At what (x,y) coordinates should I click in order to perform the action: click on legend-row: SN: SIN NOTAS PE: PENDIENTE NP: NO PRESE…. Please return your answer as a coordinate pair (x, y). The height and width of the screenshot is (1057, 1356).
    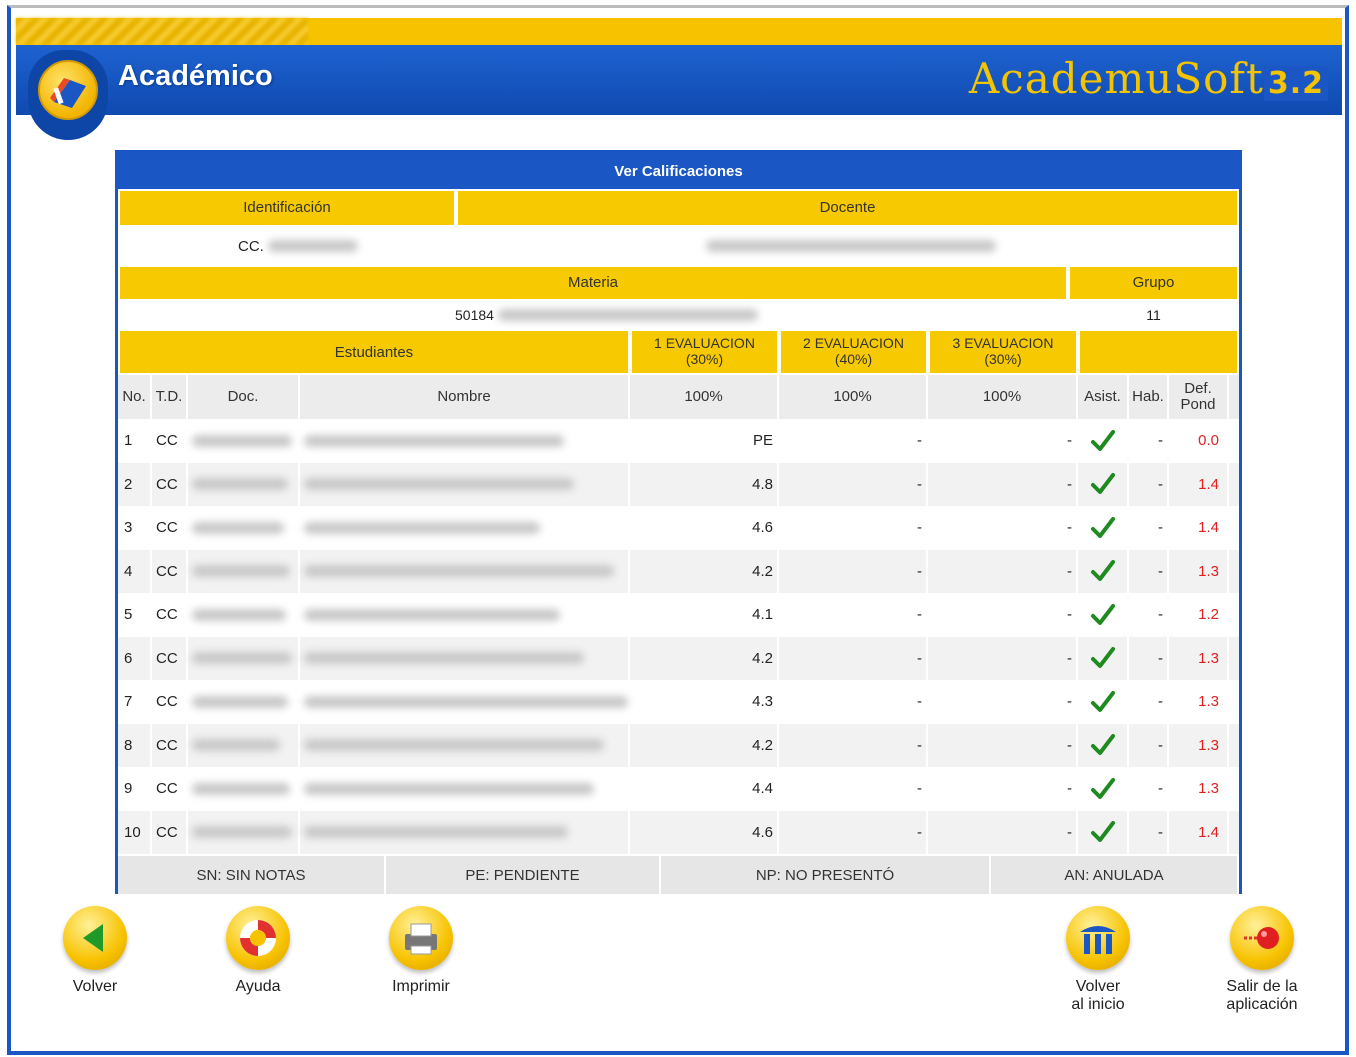
    Looking at the image, I should click on (678, 875).